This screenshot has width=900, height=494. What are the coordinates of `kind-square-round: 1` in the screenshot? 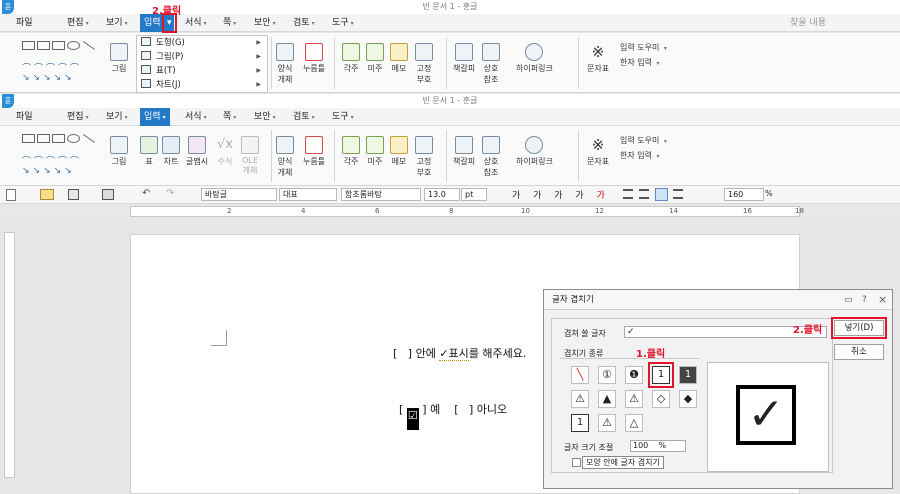 It's located at (580, 423).